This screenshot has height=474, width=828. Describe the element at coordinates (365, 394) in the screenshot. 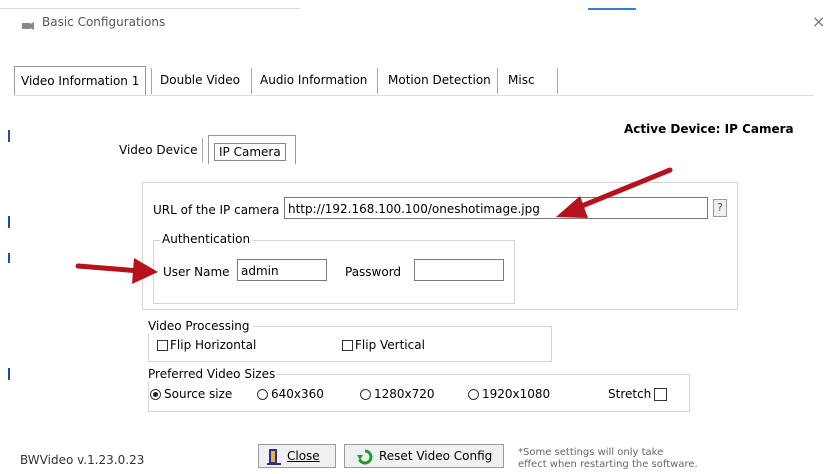

I see `1280x720-radio` at that location.